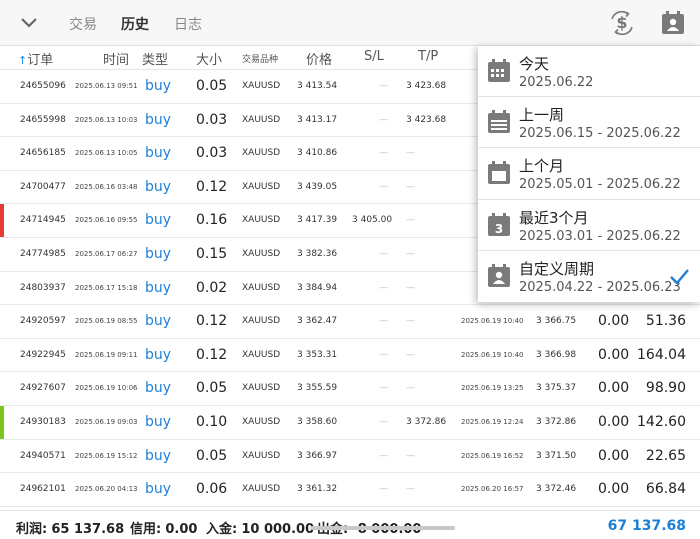 The height and width of the screenshot is (539, 700). Describe the element at coordinates (665, 489) in the screenshot. I see `cell-profit: 66.84` at that location.